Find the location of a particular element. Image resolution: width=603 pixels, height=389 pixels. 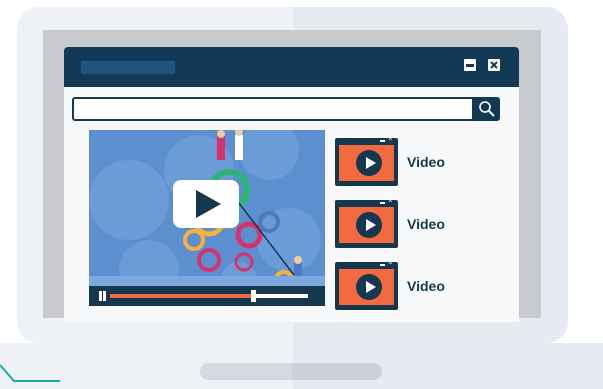

close-icon is located at coordinates (494, 65).